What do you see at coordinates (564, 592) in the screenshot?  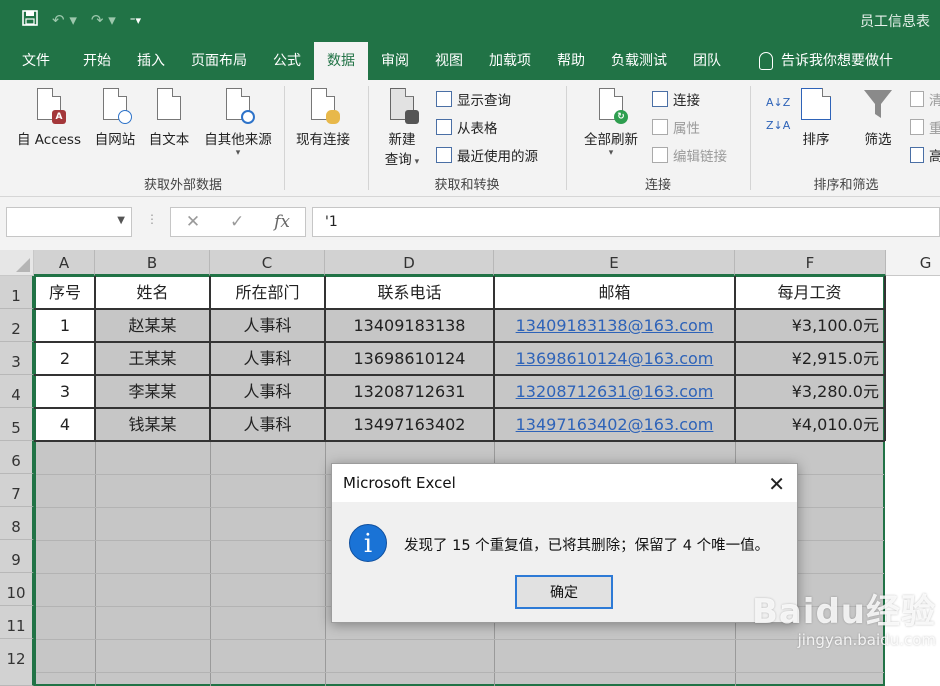 I see `ok-button: 确定` at bounding box center [564, 592].